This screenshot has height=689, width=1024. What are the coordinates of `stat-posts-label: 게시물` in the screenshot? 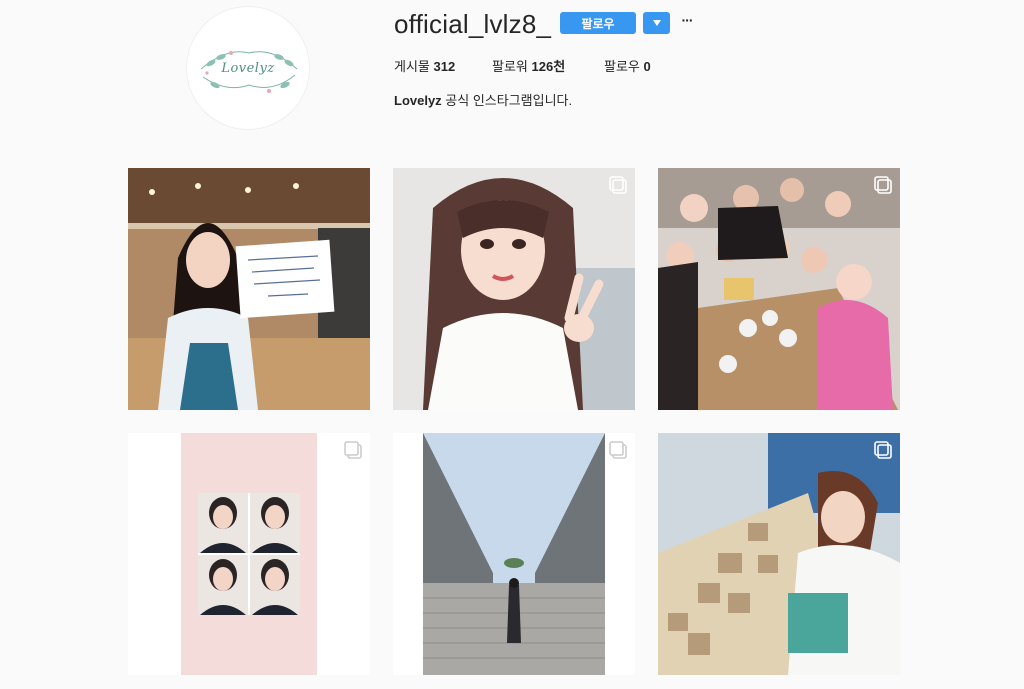 It's located at (412, 66).